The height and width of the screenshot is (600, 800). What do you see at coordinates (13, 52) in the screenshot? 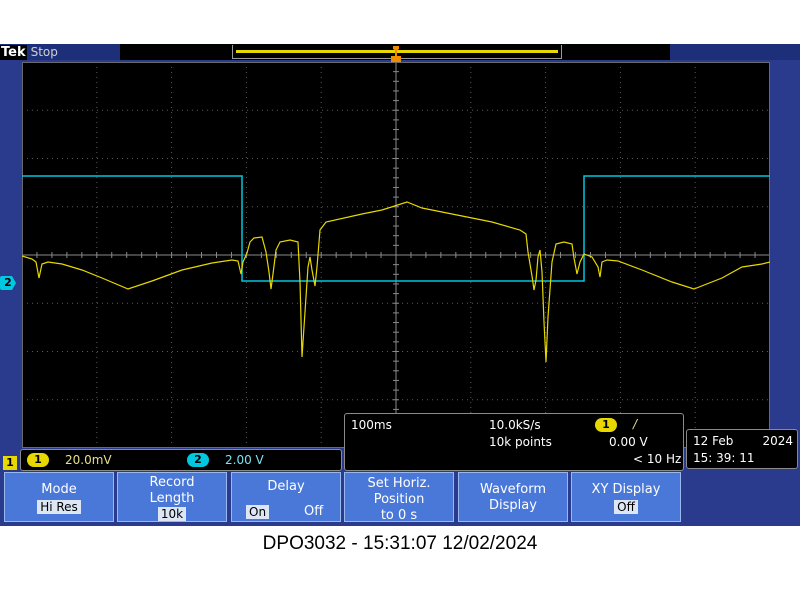
I see `brand-logo: Tek` at bounding box center [13, 52].